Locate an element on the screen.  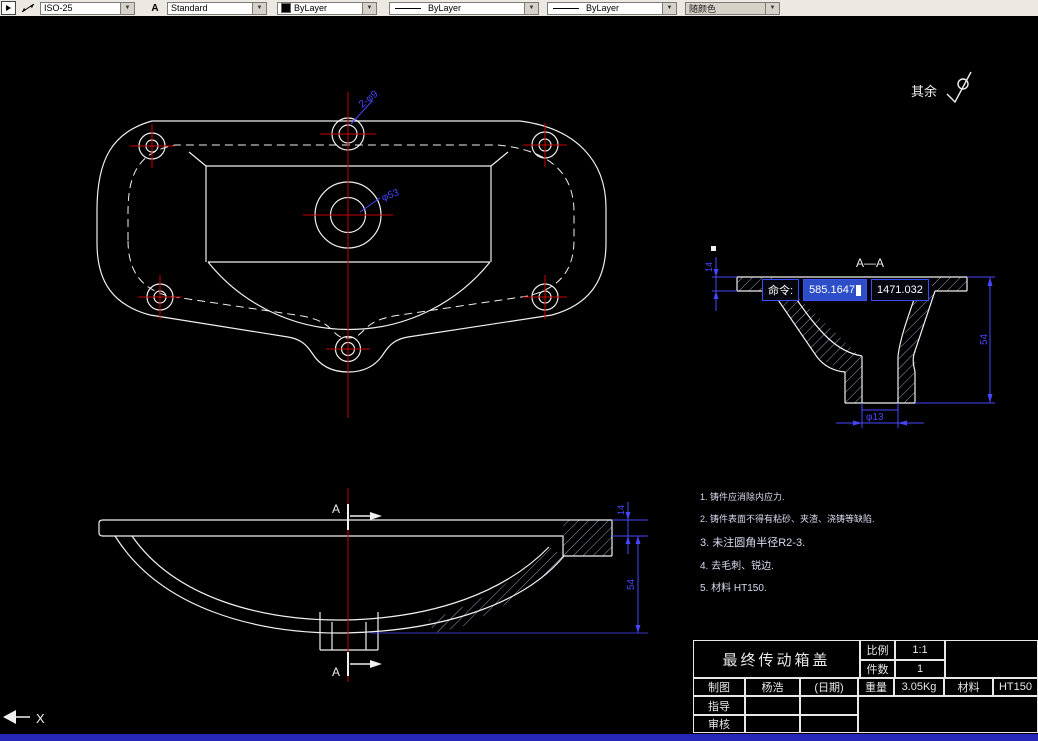
toolbar-flyout-button is located at coordinates (8, 8).